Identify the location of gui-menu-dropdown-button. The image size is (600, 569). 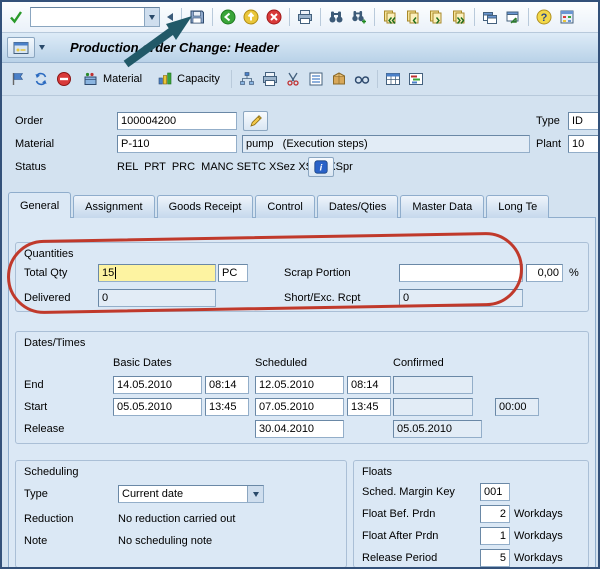
(41, 47).